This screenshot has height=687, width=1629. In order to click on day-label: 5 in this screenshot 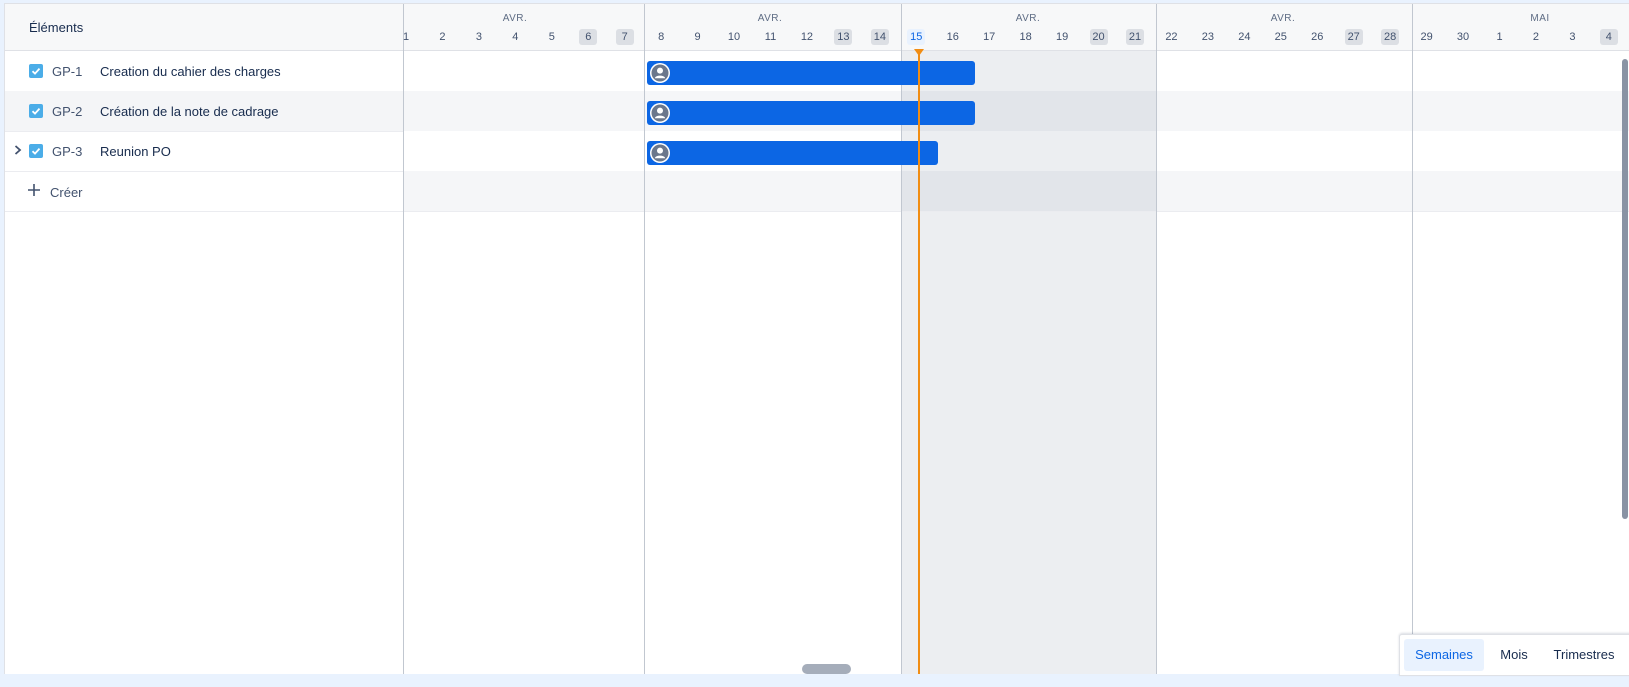, I will do `click(551, 37)`.